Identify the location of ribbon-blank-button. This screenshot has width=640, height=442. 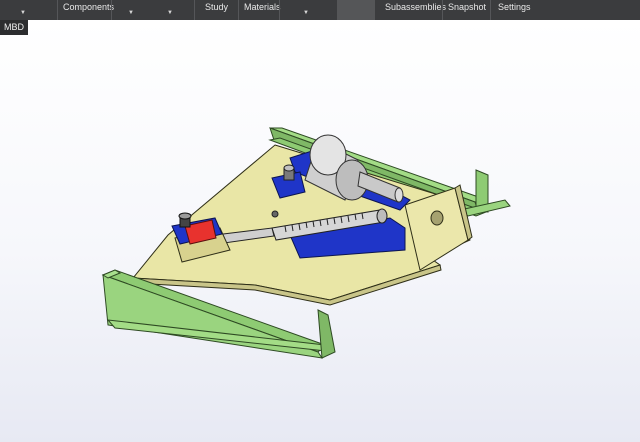
(356, 10).